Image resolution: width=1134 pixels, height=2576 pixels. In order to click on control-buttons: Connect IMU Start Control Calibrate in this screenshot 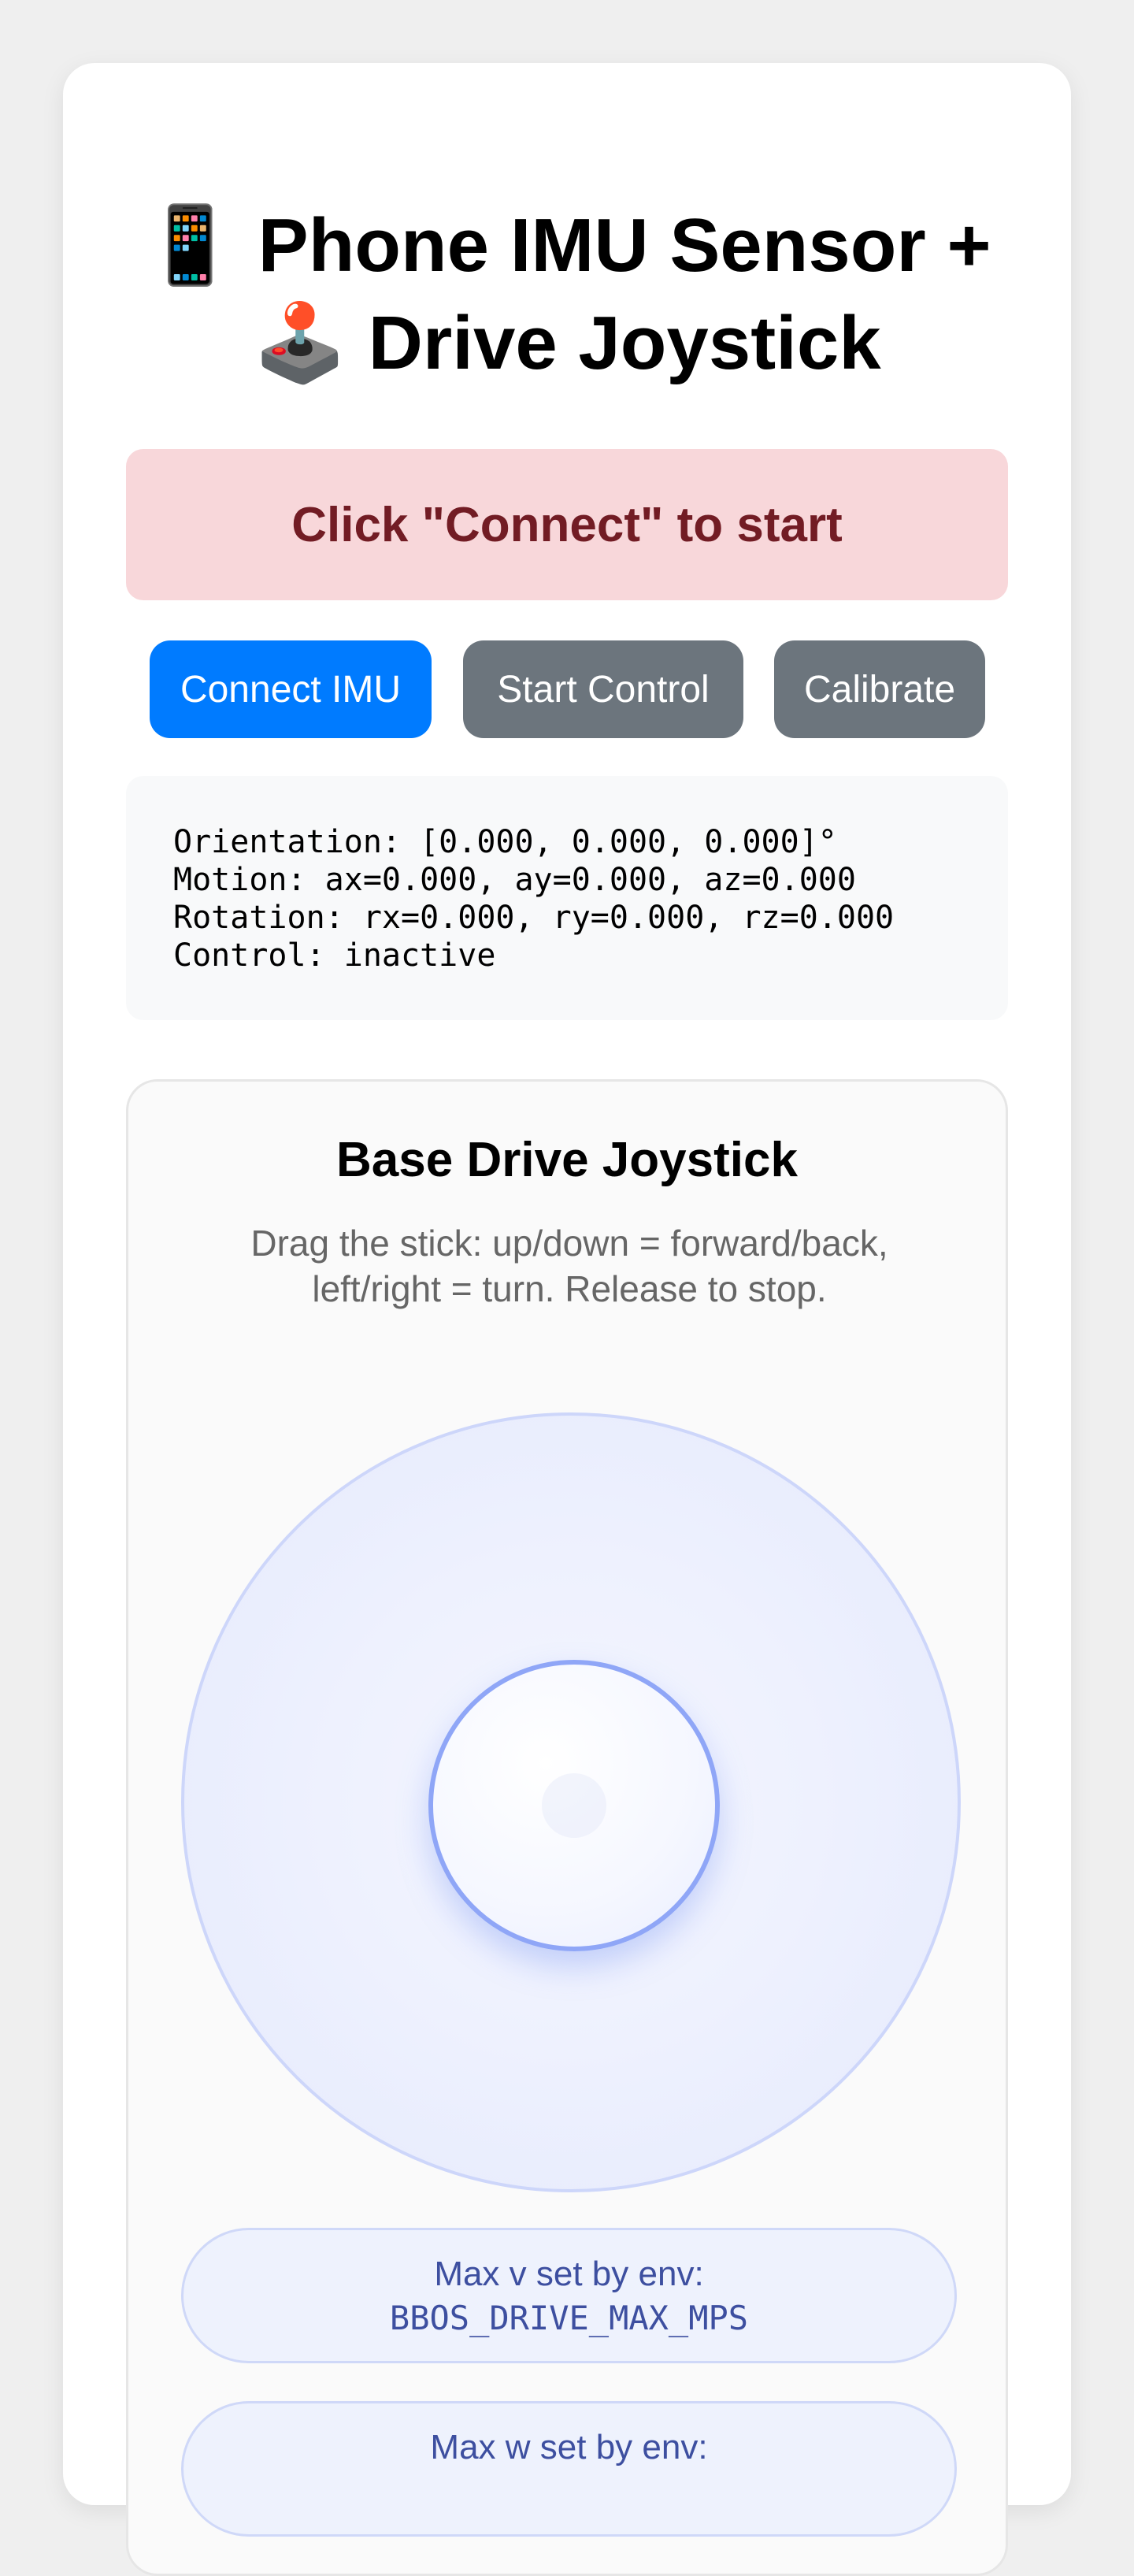, I will do `click(567, 689)`.